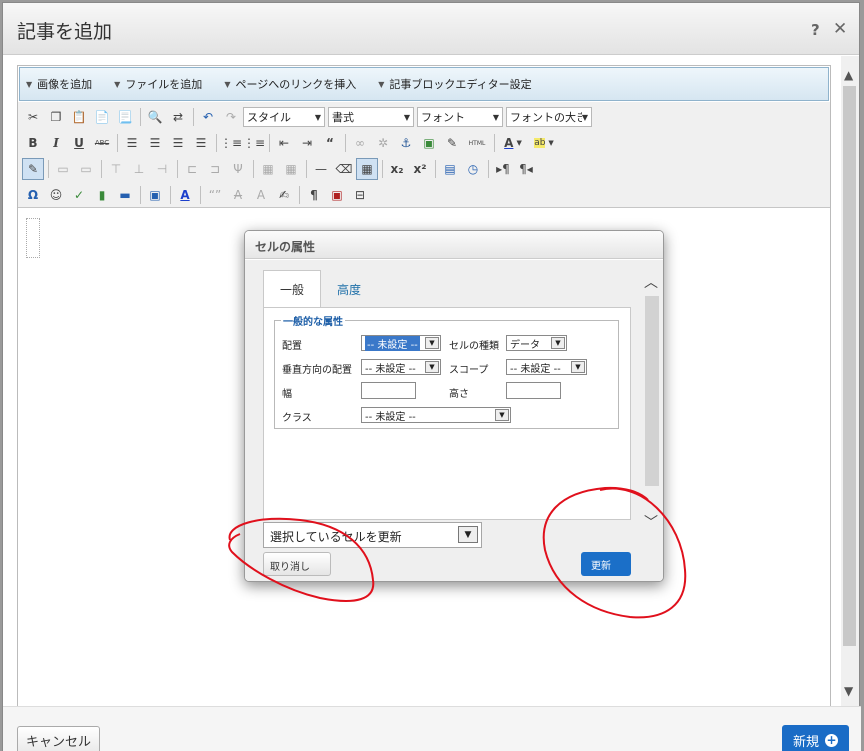 The width and height of the screenshot is (864, 751). What do you see at coordinates (155, 143) in the screenshot?
I see `align-center-icon: ☰` at bounding box center [155, 143].